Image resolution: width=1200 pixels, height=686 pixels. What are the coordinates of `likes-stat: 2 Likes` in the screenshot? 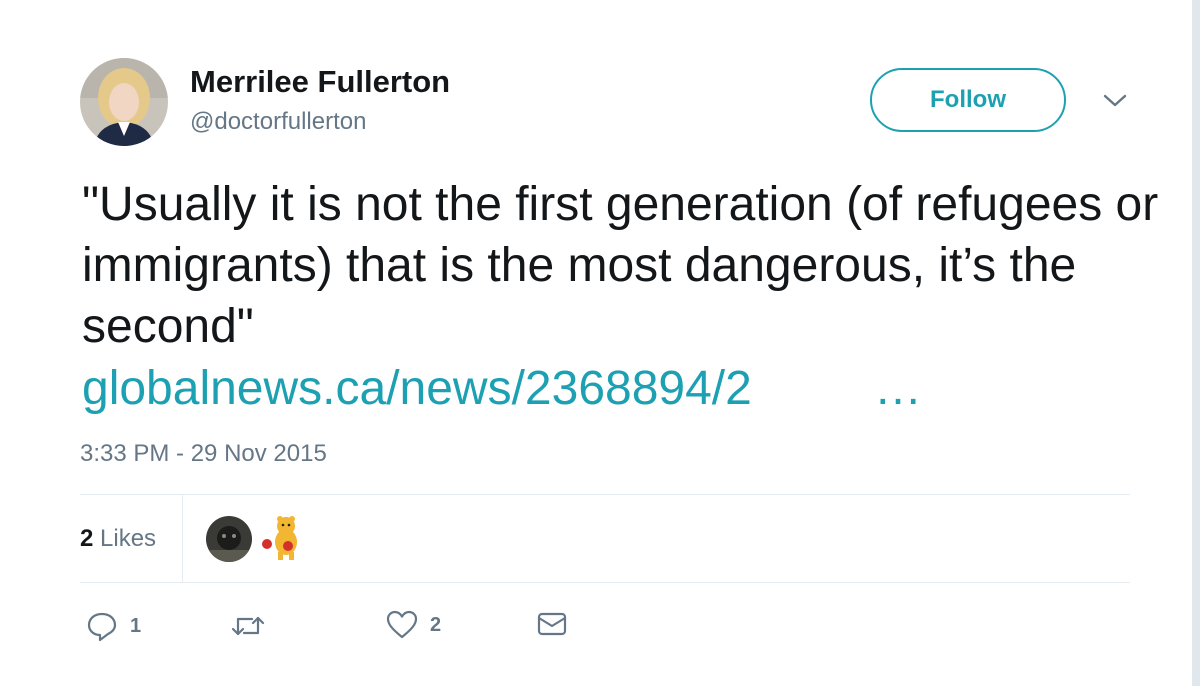 It's located at (118, 539).